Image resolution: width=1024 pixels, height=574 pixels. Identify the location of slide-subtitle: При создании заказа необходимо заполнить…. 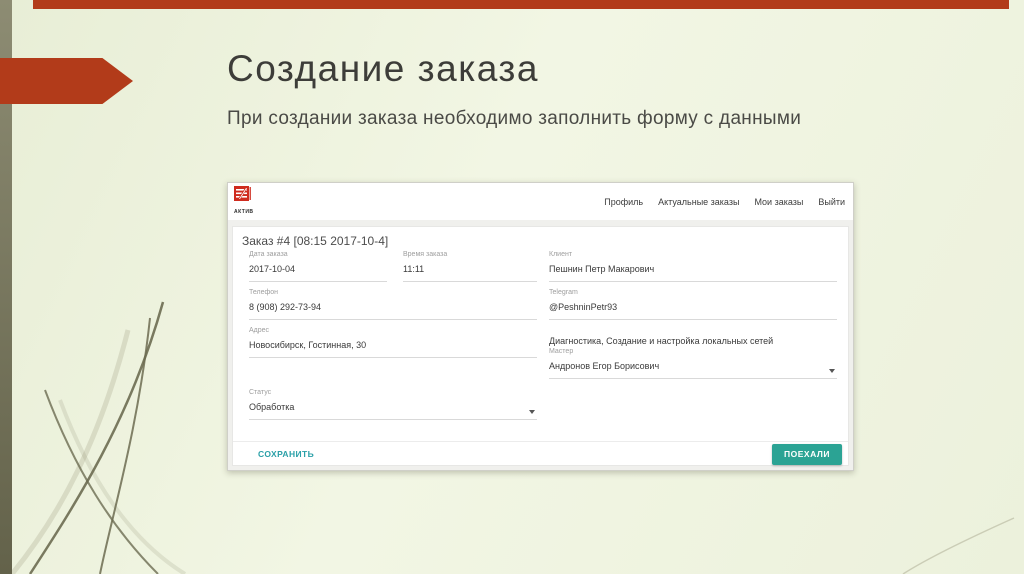
(514, 118).